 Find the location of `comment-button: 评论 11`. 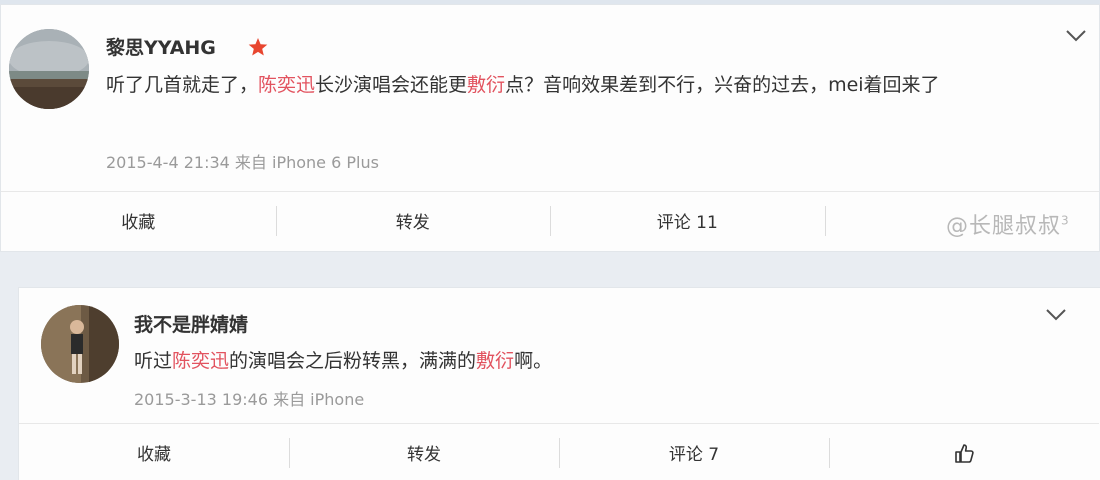

comment-button: 评论 11 is located at coordinates (687, 220).